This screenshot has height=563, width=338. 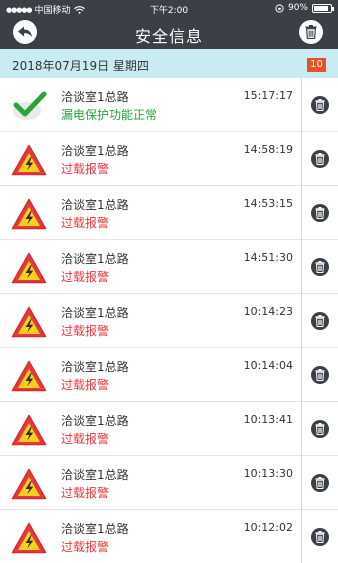 I want to click on record-row: 洽谈室1总路 10:12:02 过载报警, so click(x=169, y=536).